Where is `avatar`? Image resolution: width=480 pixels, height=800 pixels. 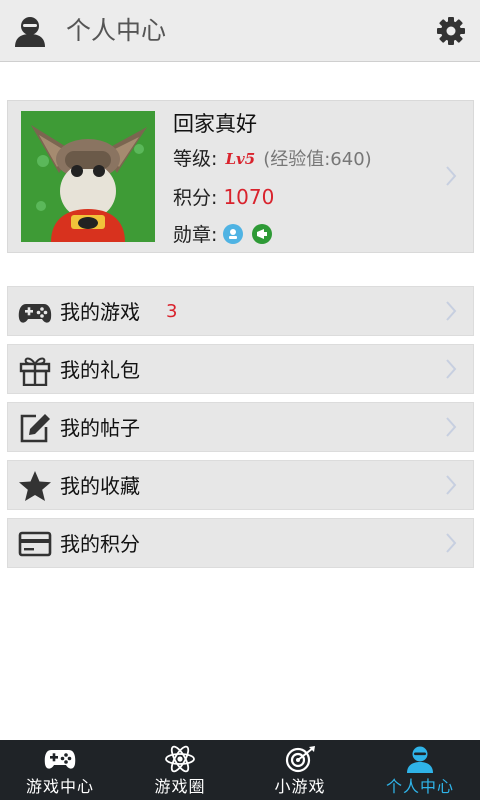
avatar is located at coordinates (88, 176).